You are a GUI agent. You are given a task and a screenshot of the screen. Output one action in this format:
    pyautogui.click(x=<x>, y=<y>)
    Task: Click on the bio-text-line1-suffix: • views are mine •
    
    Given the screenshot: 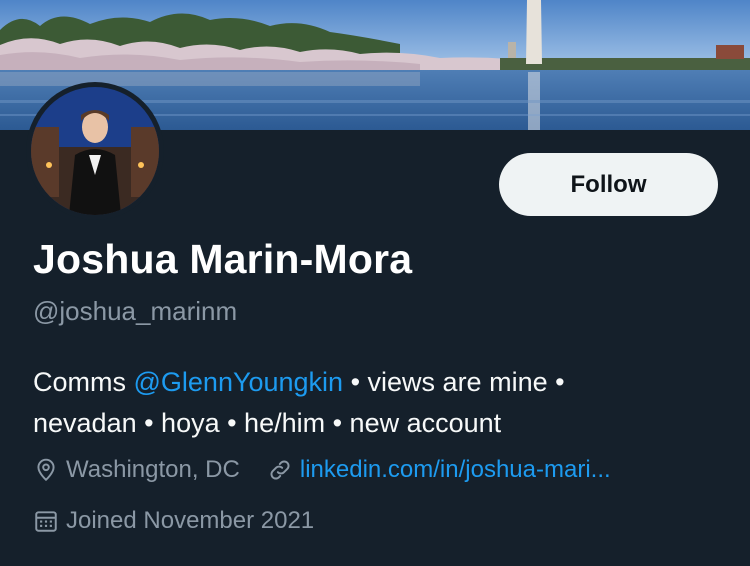 What is the action you would take?
    pyautogui.click(x=454, y=382)
    